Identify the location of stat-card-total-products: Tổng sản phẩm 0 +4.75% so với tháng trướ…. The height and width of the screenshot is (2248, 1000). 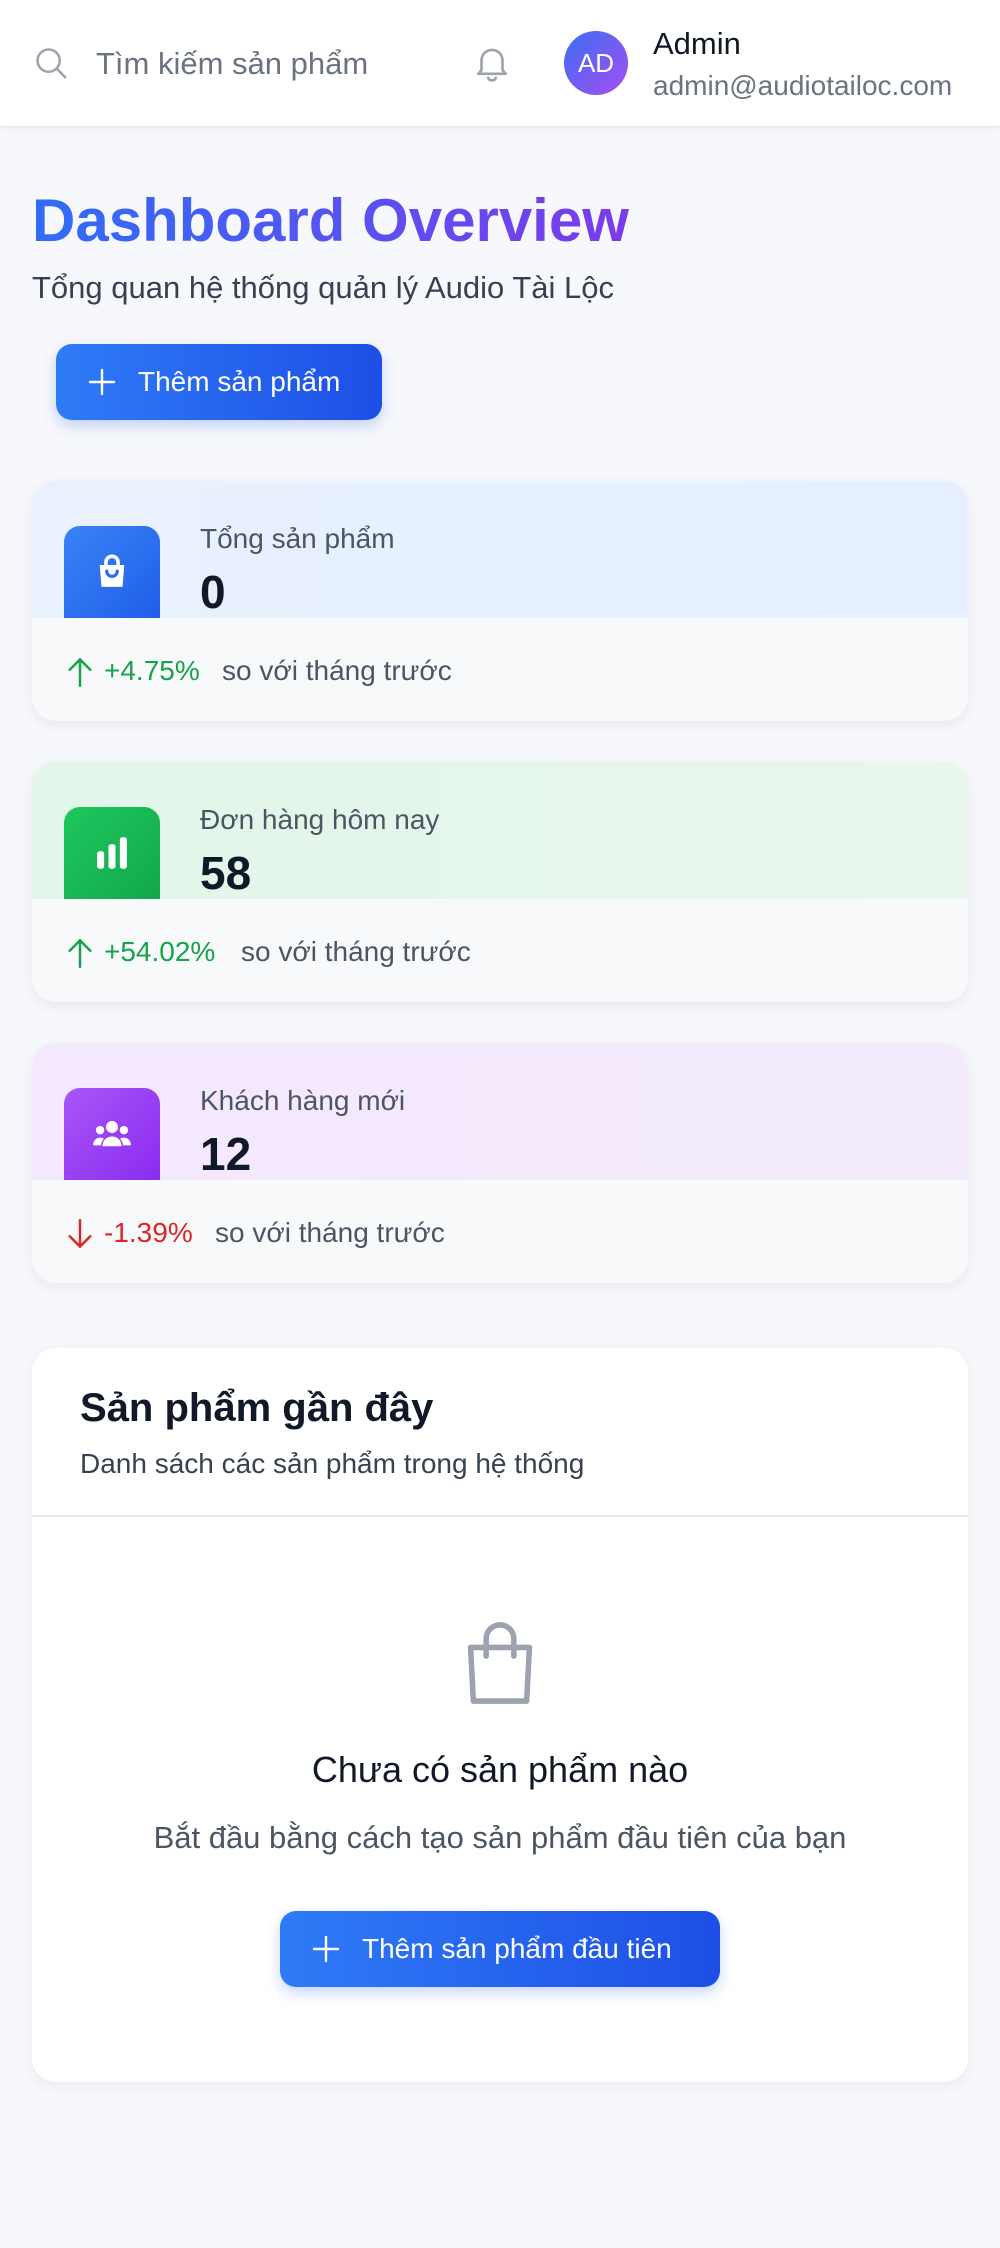
(500, 601).